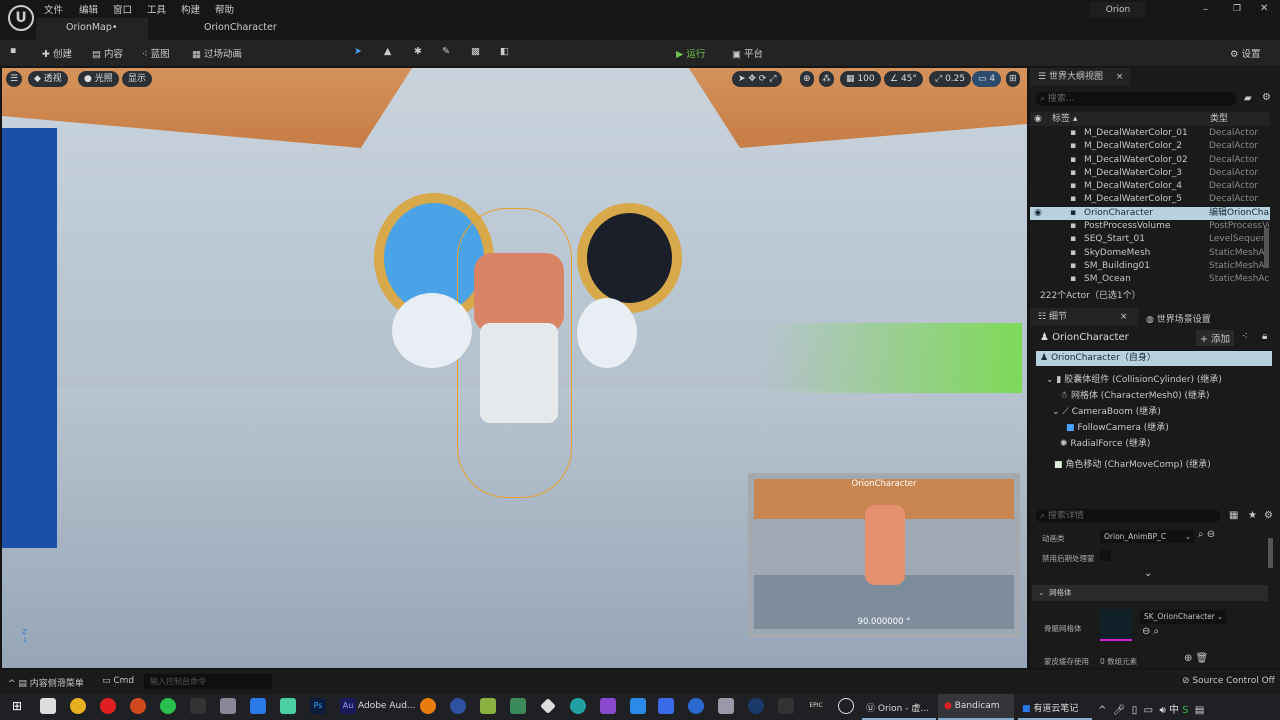  Describe the element at coordinates (48, 706) in the screenshot. I see `zbrush-icon` at that location.